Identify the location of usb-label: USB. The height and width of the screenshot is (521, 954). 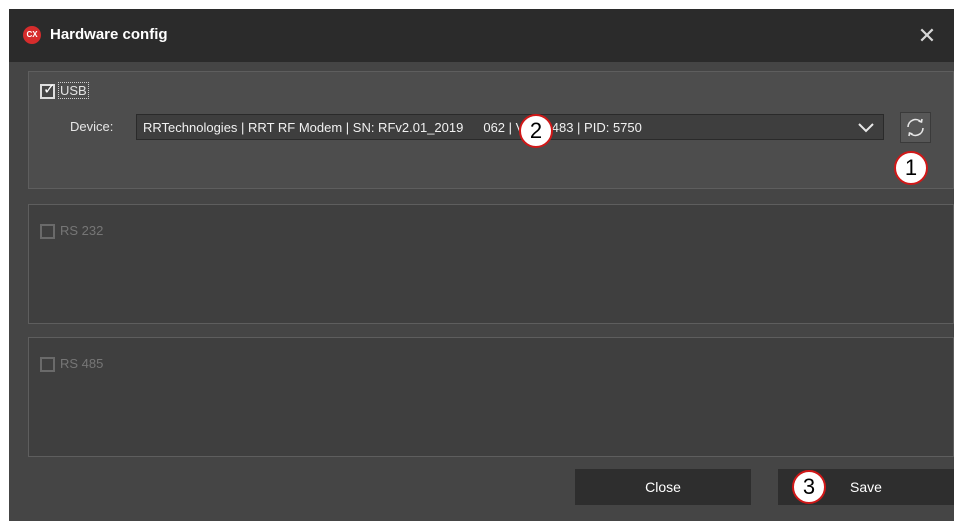
(73, 90).